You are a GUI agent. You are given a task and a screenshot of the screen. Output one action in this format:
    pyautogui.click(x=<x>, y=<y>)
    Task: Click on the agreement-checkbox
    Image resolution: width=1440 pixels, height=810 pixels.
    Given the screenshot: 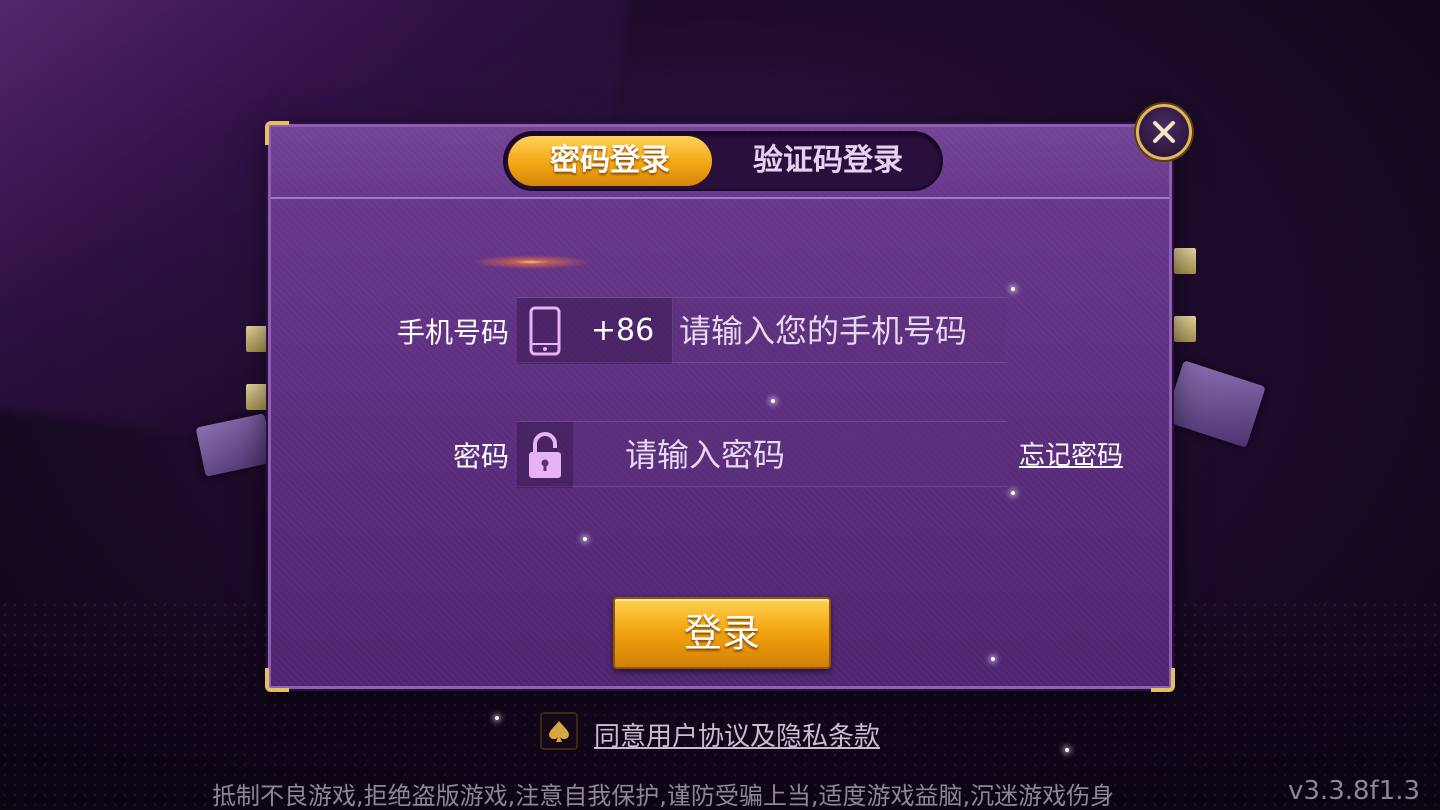 What is the action you would take?
    pyautogui.click(x=559, y=731)
    